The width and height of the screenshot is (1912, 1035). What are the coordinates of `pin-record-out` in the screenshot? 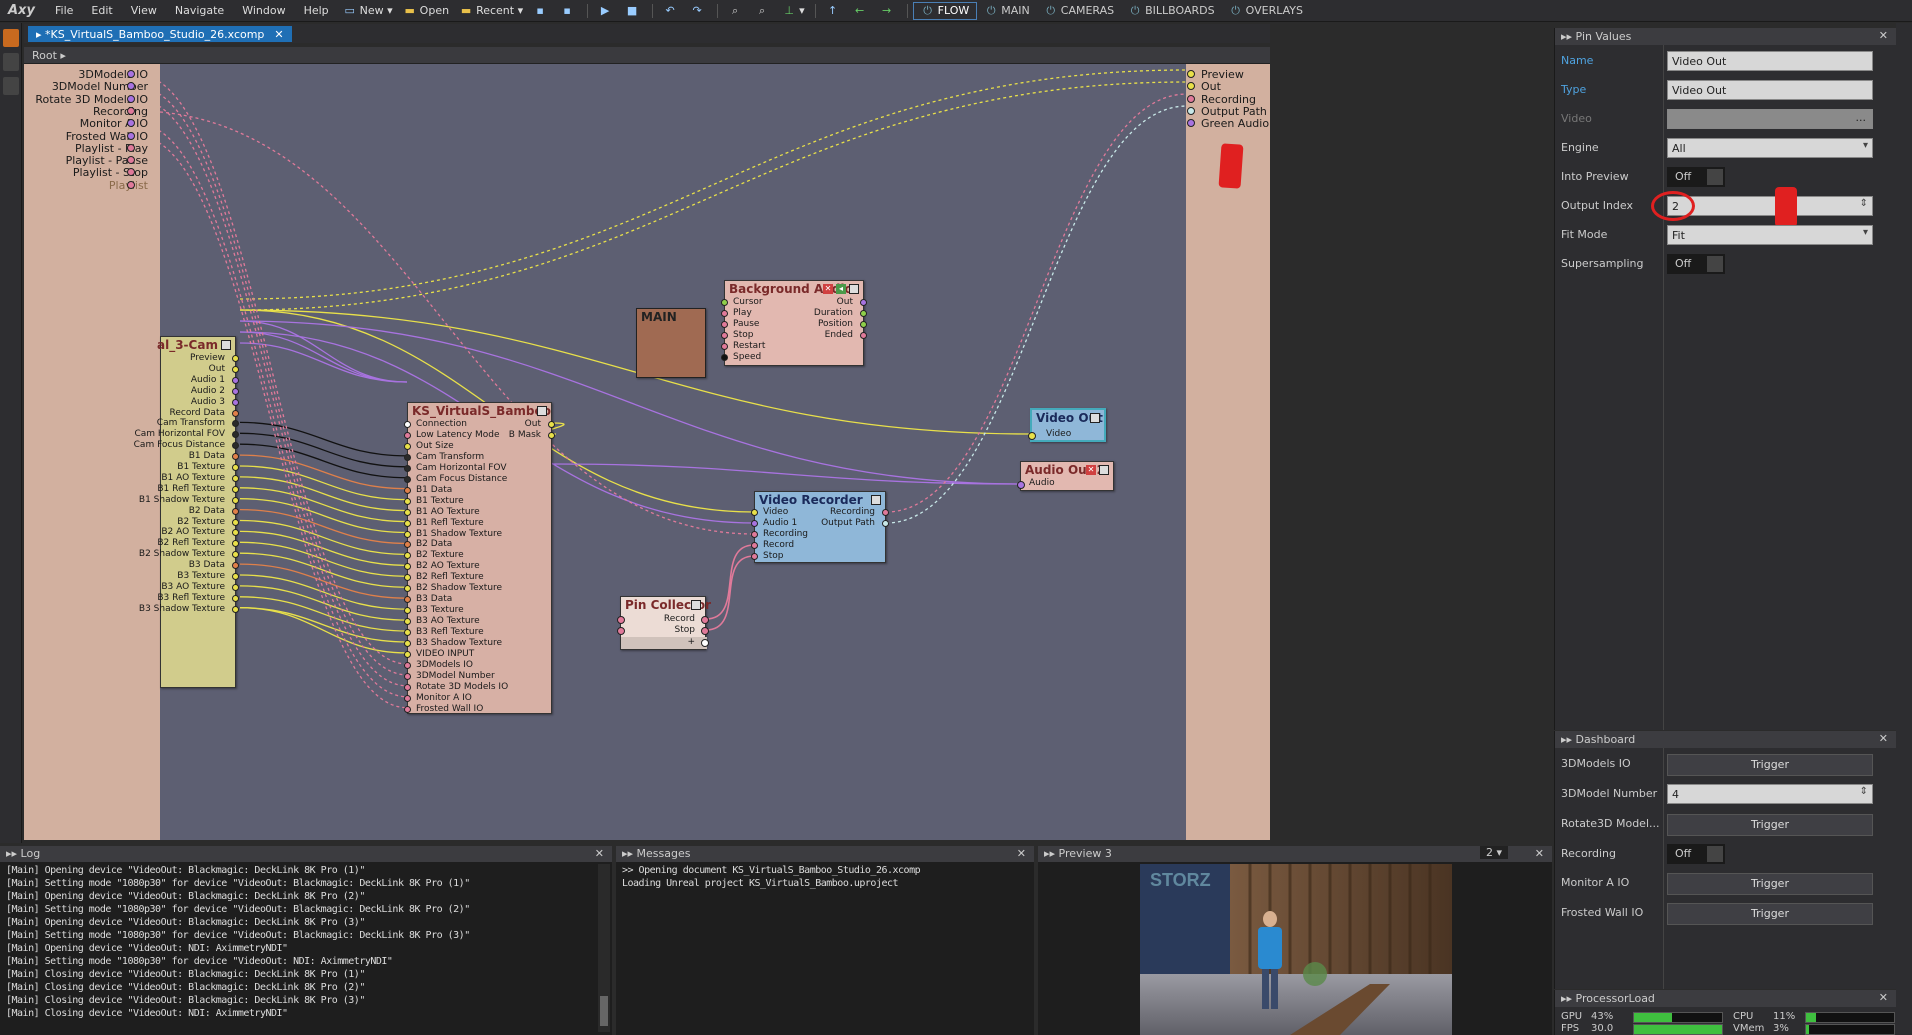 It's located at (705, 620).